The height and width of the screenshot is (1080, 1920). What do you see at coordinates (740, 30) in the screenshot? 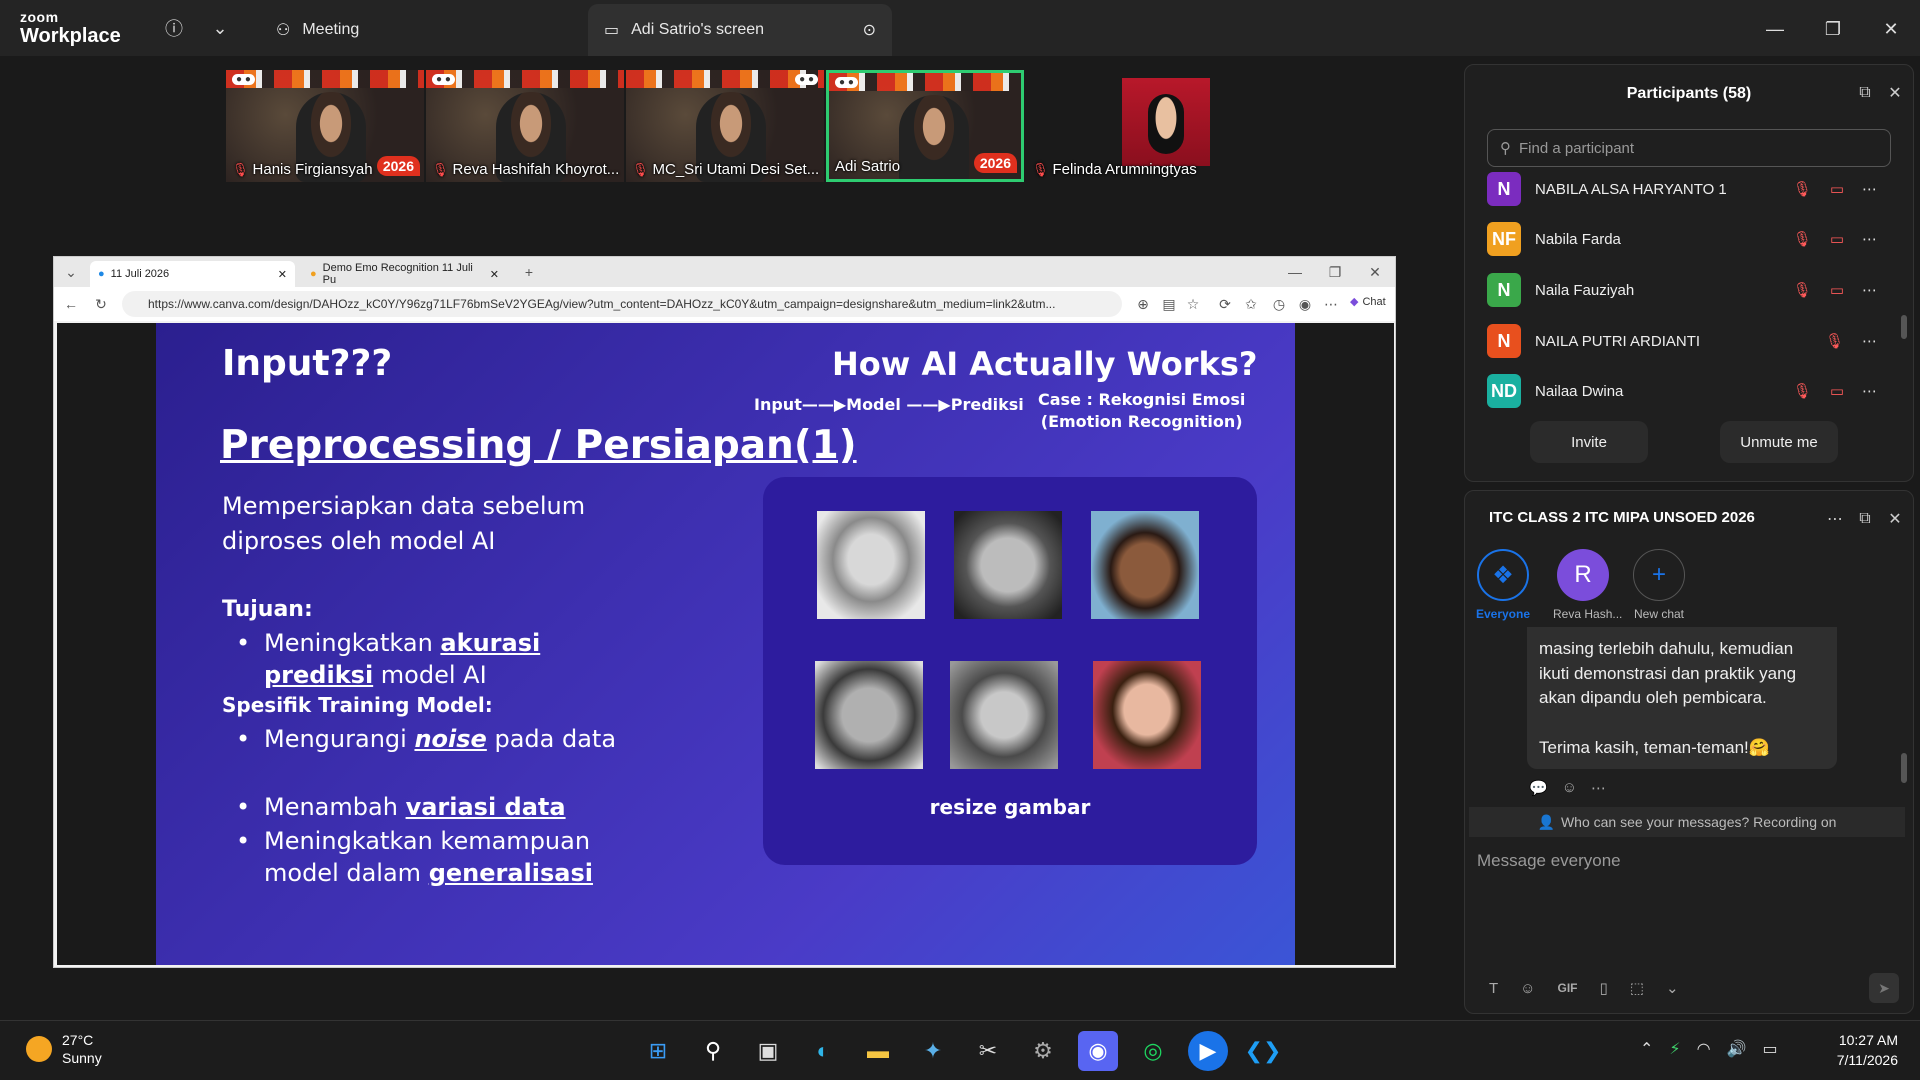
I see `tab-shared-screen: ▭ Adi Satrio's screen ⊙` at bounding box center [740, 30].